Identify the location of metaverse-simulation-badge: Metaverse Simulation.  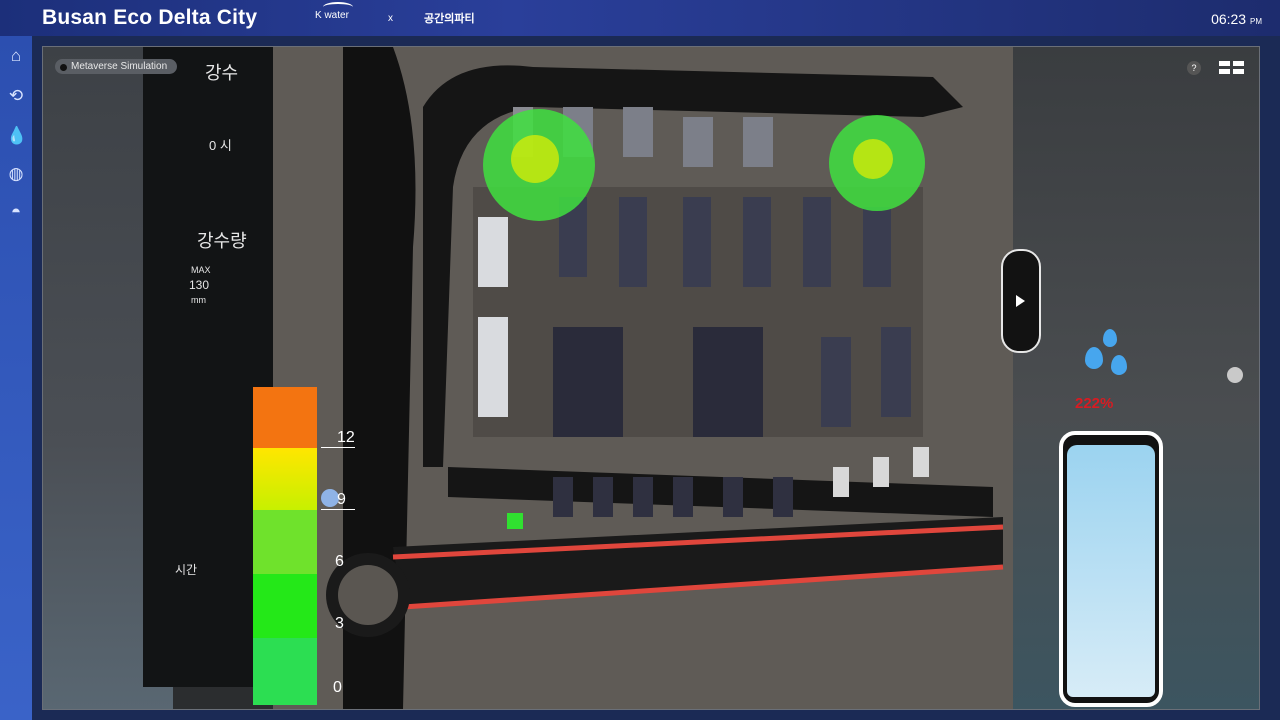
(116, 66).